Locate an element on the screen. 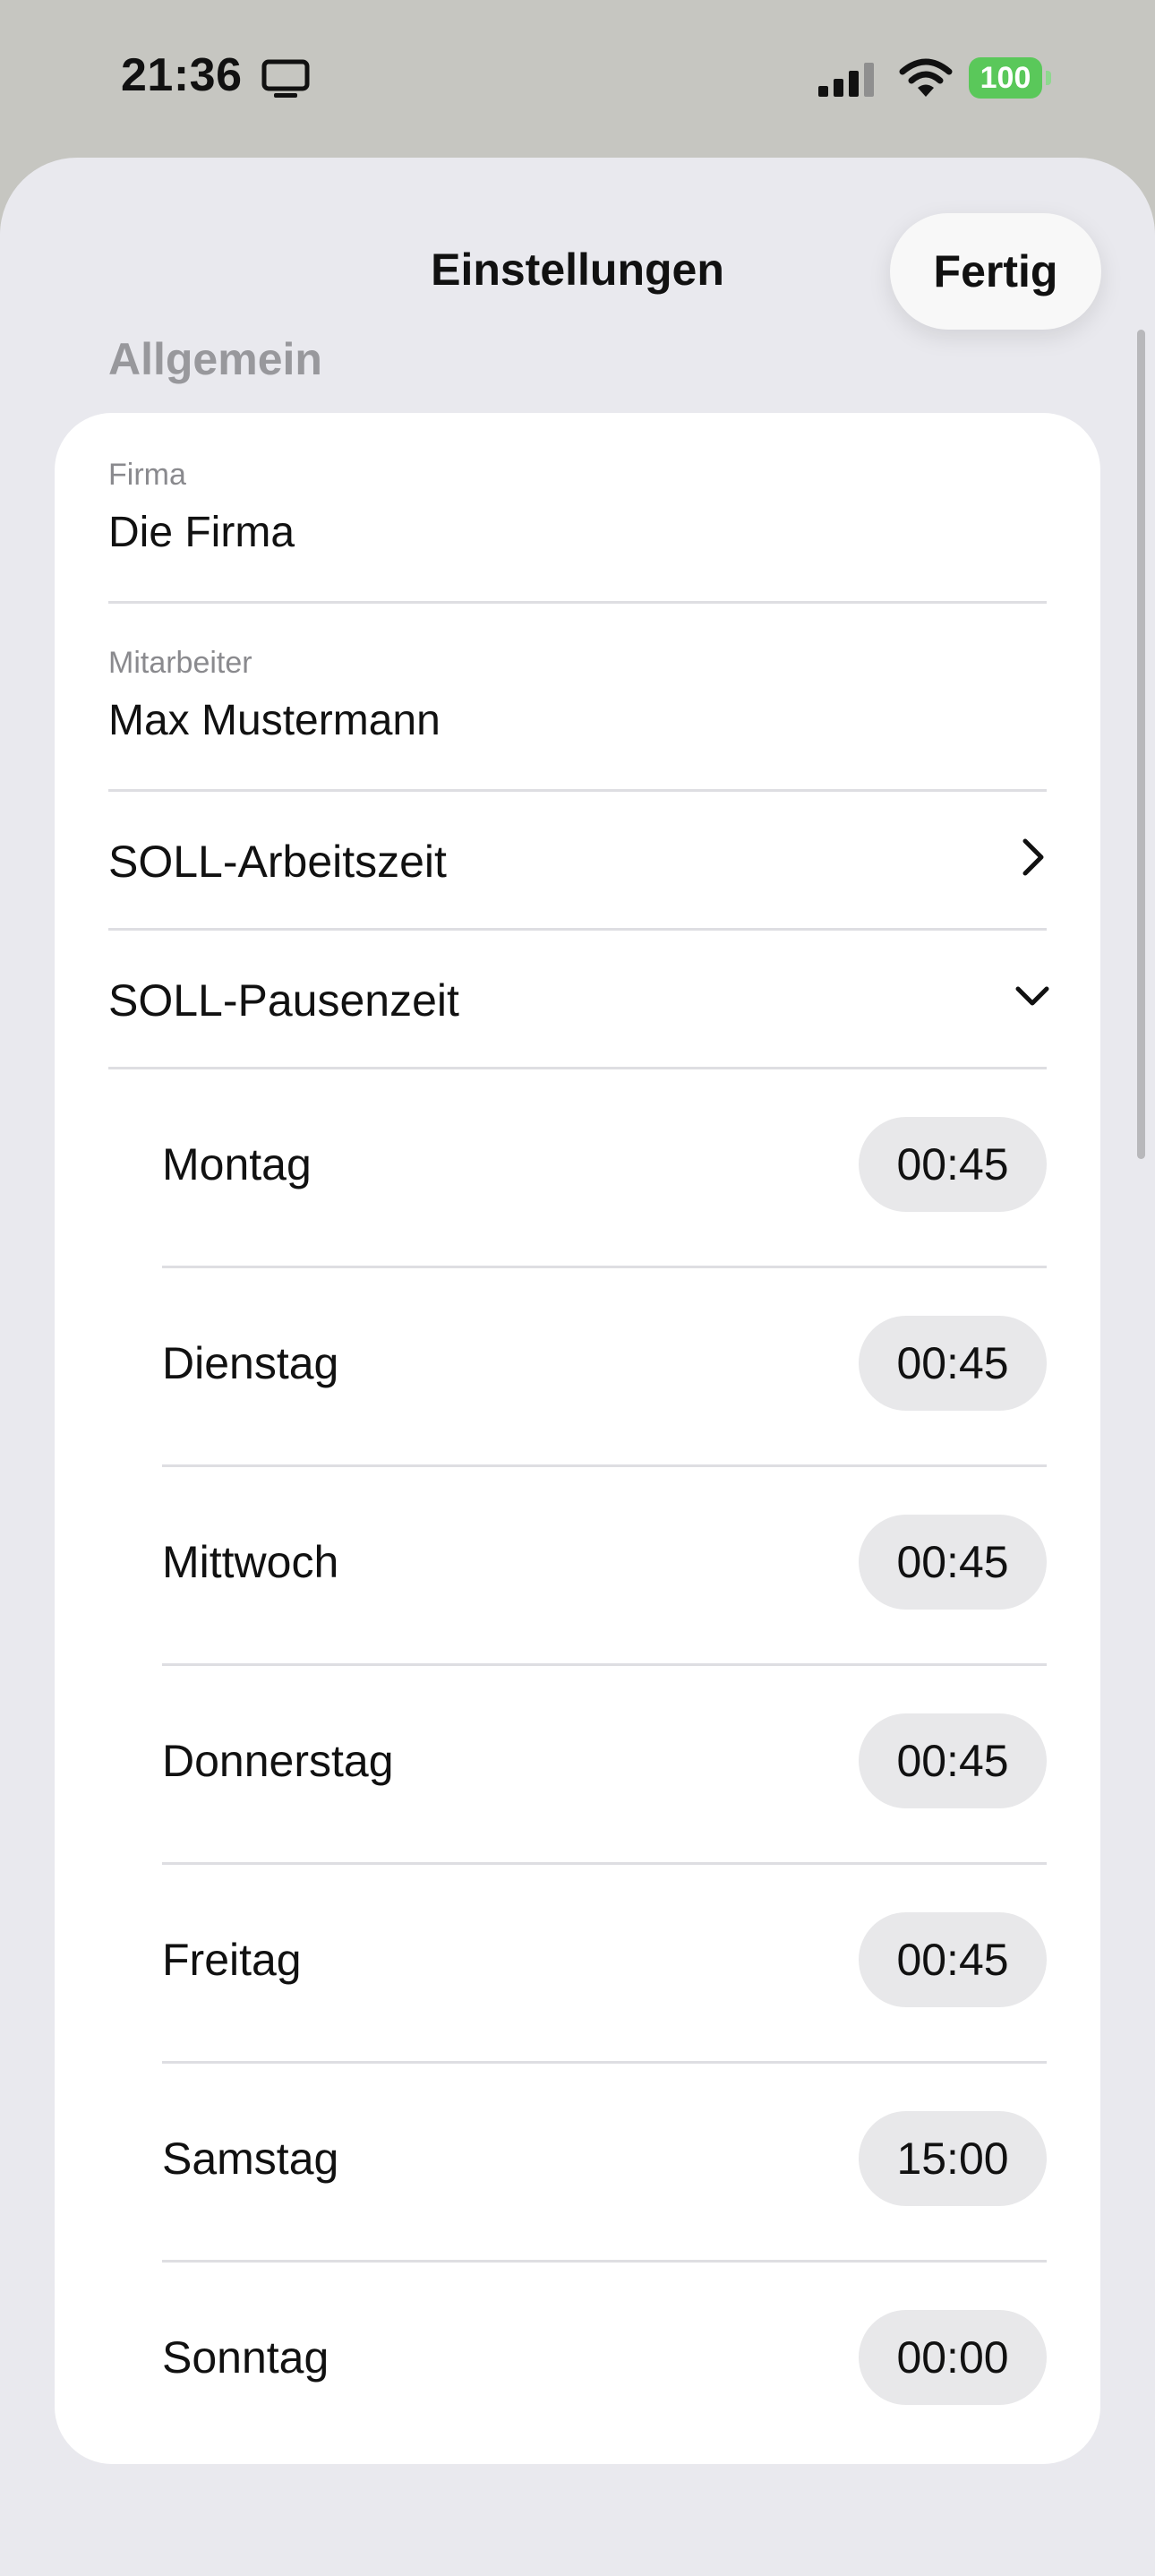  cellular-signal-icon is located at coordinates (846, 80).